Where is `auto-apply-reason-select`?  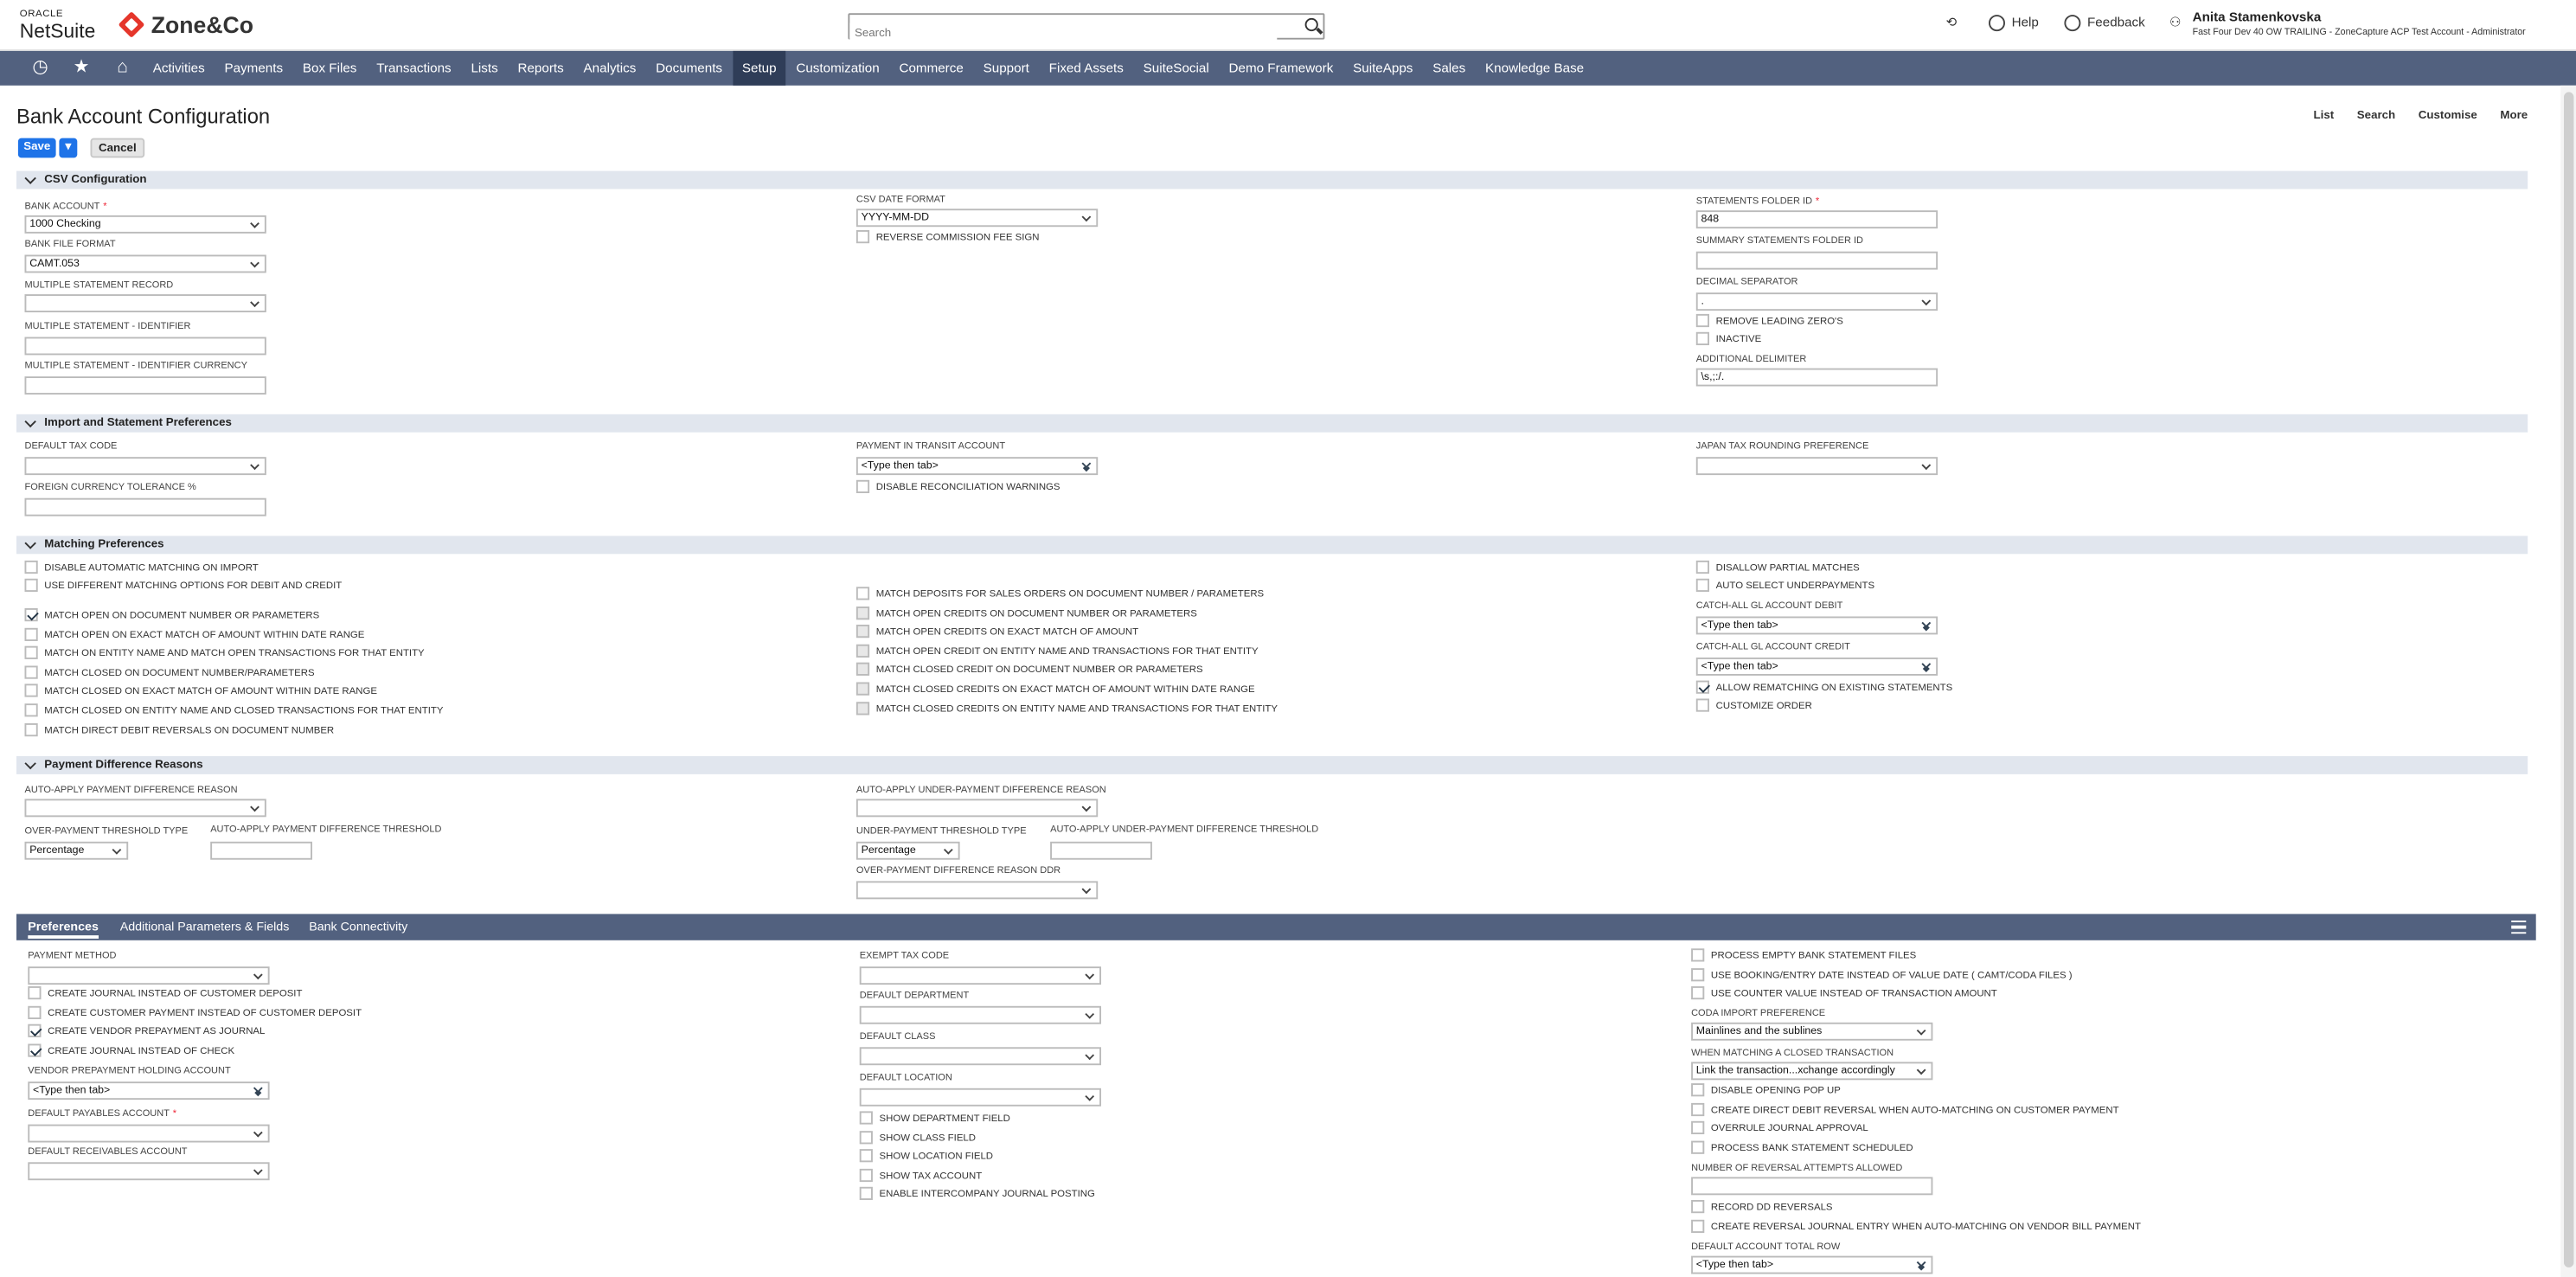 auto-apply-reason-select is located at coordinates (145, 808).